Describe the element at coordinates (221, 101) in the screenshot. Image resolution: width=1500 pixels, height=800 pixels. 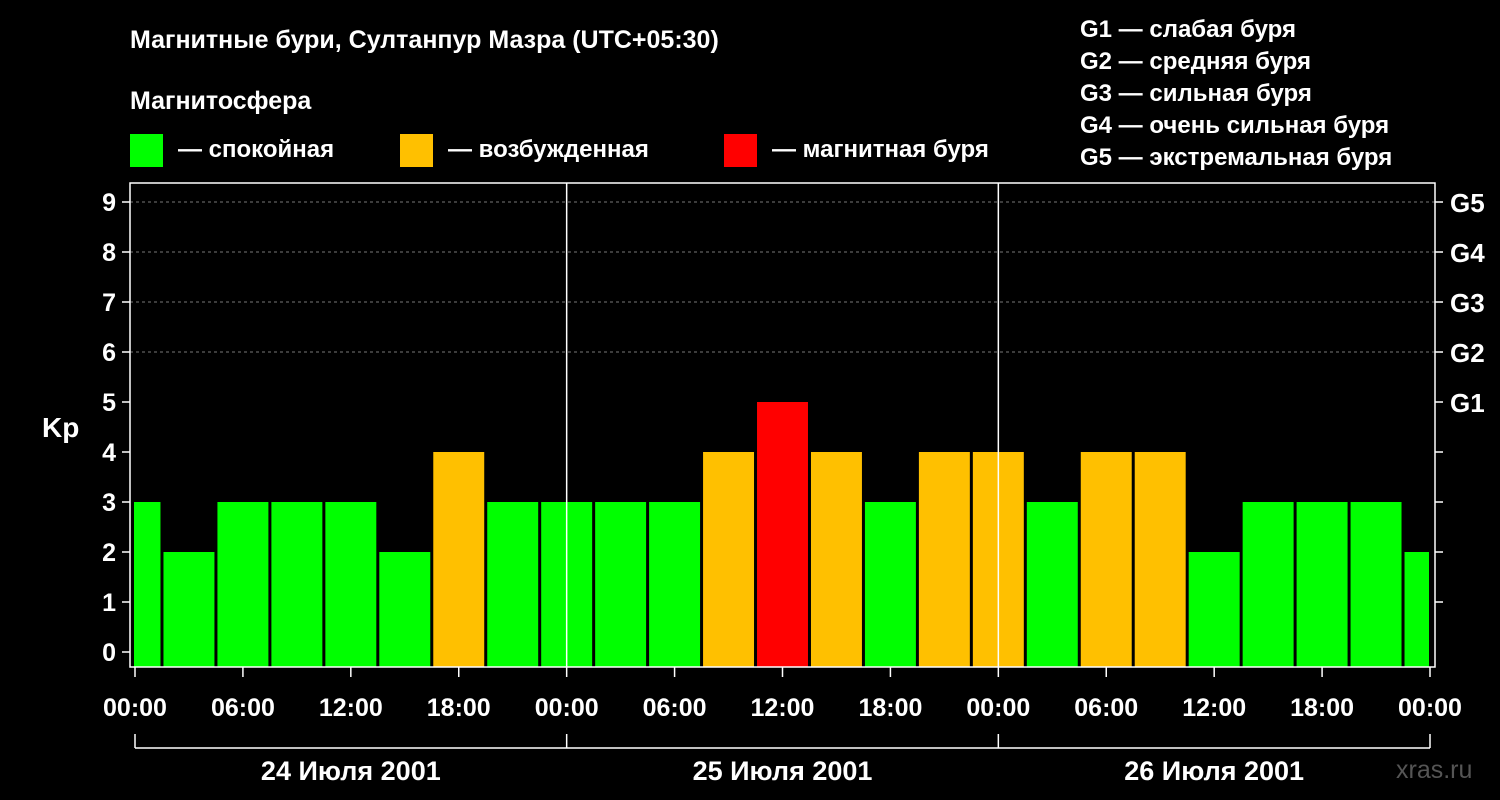
I see `magnetosphere-label: Магнитосфера` at that location.